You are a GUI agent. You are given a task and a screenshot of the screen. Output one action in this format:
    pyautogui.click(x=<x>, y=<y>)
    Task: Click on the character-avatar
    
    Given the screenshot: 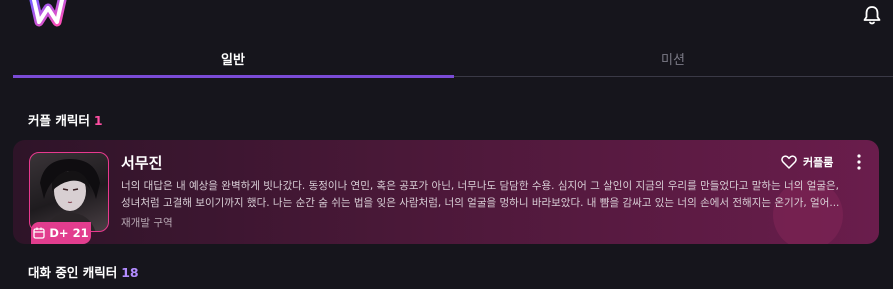 What is the action you would take?
    pyautogui.click(x=69, y=192)
    